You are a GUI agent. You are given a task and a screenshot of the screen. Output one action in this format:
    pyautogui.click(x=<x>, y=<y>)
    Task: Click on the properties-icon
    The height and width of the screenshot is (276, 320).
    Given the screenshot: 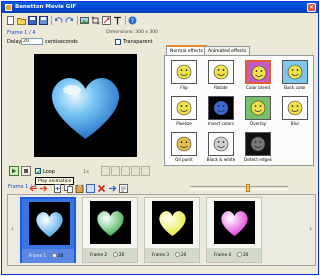 What is the action you would take?
    pyautogui.click(x=123, y=188)
    